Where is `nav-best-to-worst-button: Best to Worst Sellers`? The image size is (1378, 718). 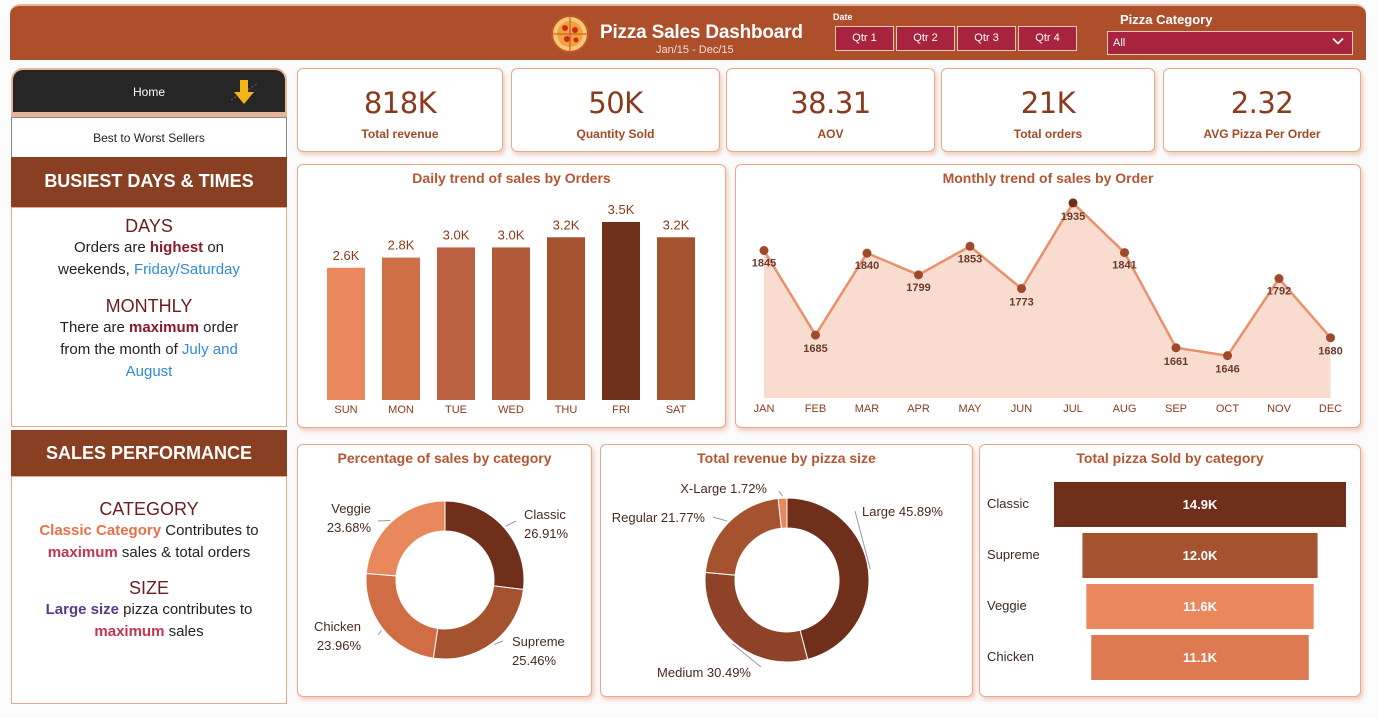 nav-best-to-worst-button: Best to Worst Sellers is located at coordinates (149, 137).